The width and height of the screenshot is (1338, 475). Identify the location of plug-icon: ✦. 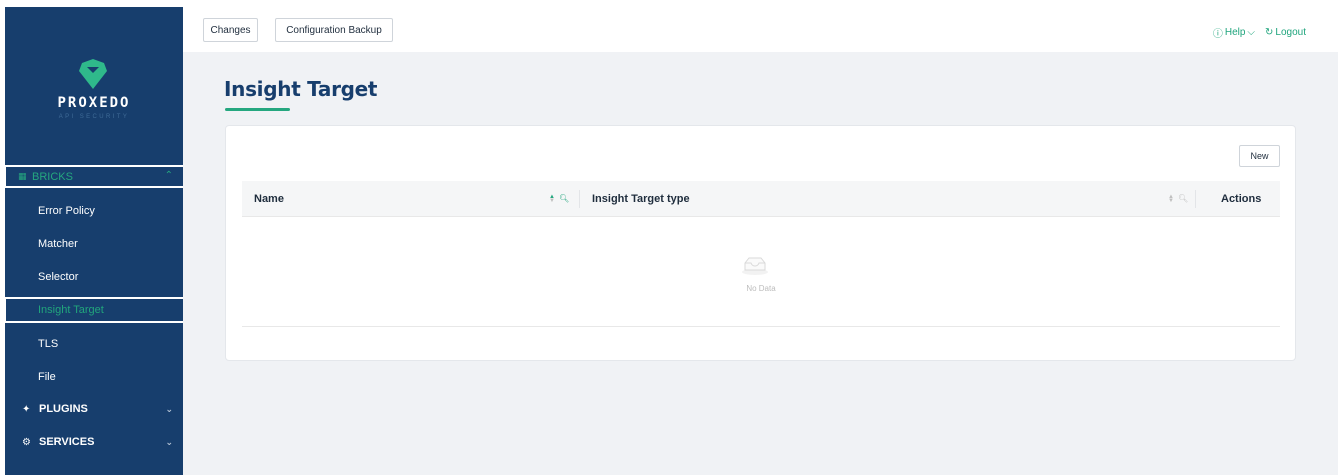
(26, 409).